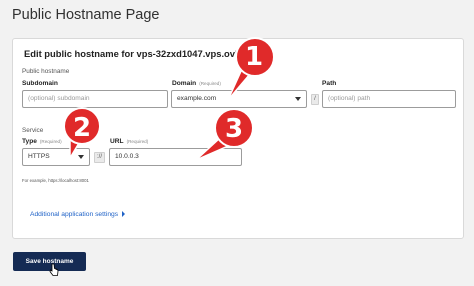 This screenshot has width=474, height=286. Describe the element at coordinates (210, 83) in the screenshot. I see `domain-required-text: (Required)` at that location.